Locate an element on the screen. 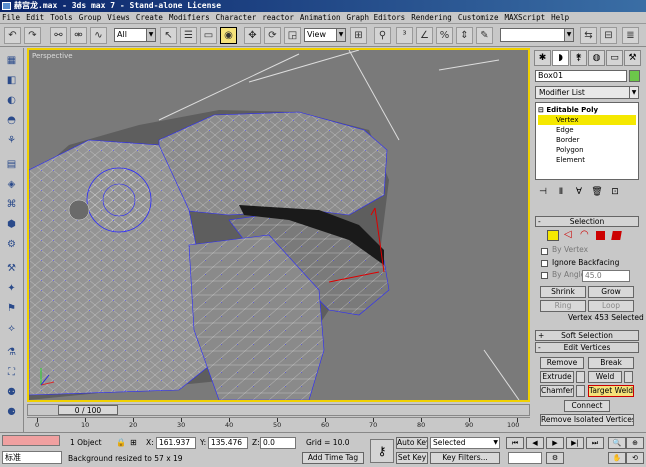  rotate-icon: ⟳ is located at coordinates (272, 35).